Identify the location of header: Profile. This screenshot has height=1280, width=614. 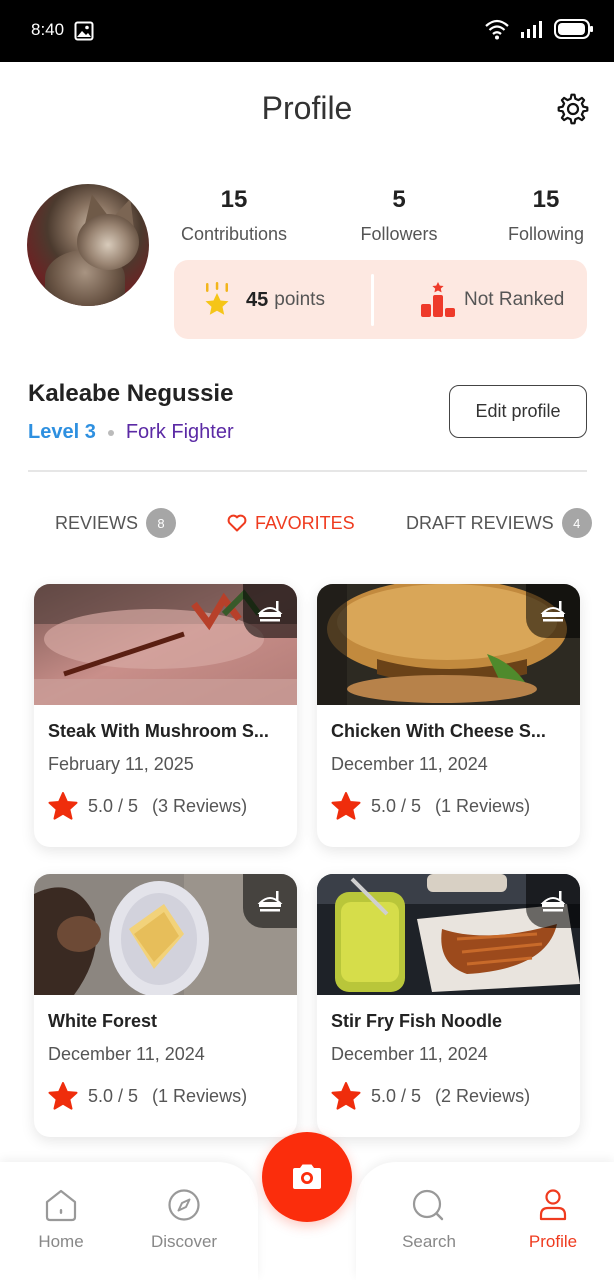
(307, 108).